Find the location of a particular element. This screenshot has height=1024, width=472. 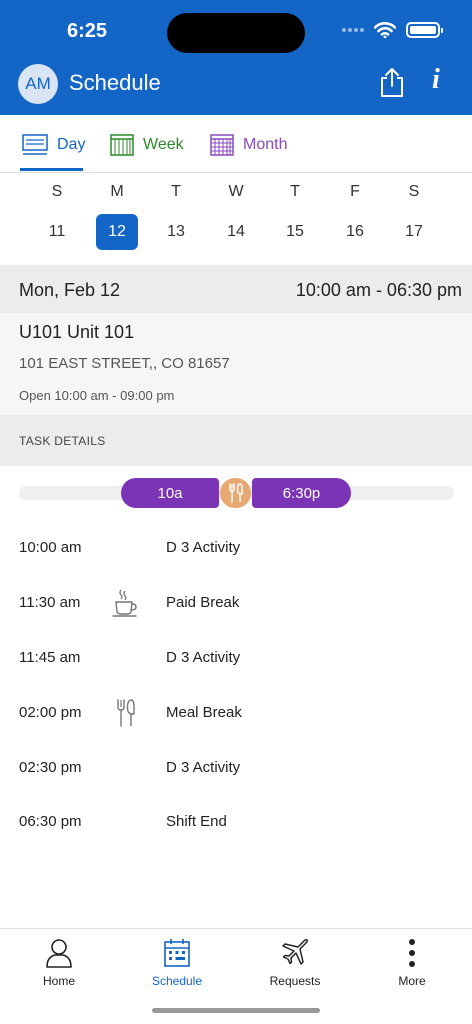

tab-selected-indicator is located at coordinates (51, 169).